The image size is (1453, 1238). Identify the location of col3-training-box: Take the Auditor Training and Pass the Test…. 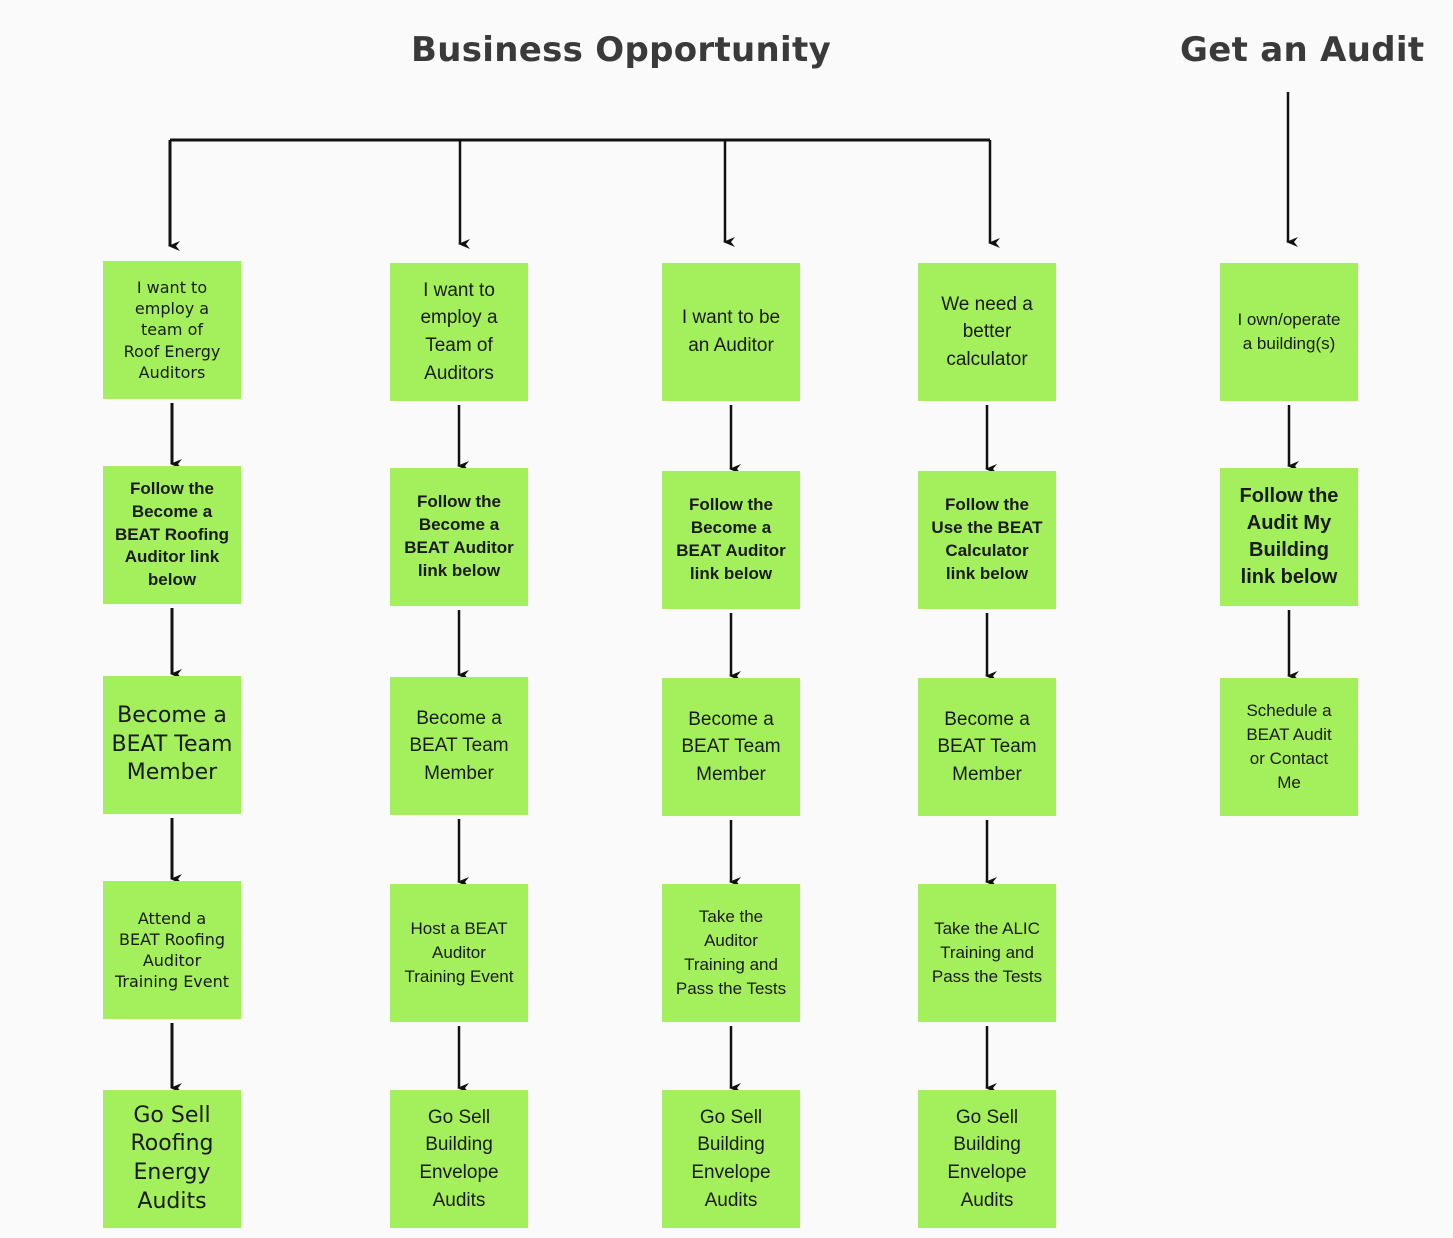
(731, 953).